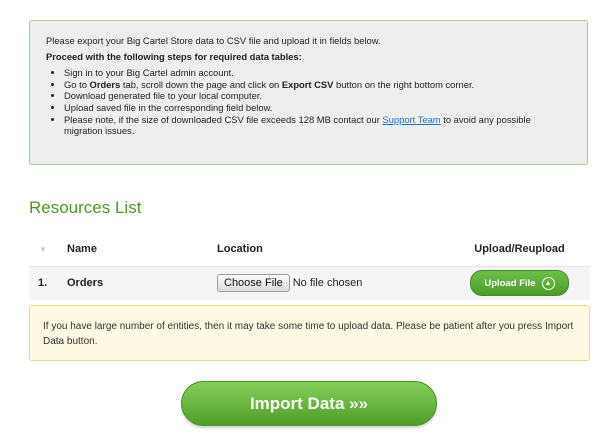 The width and height of the screenshot is (600, 438). Describe the element at coordinates (327, 283) in the screenshot. I see `file-status-text: No file chosen` at that location.